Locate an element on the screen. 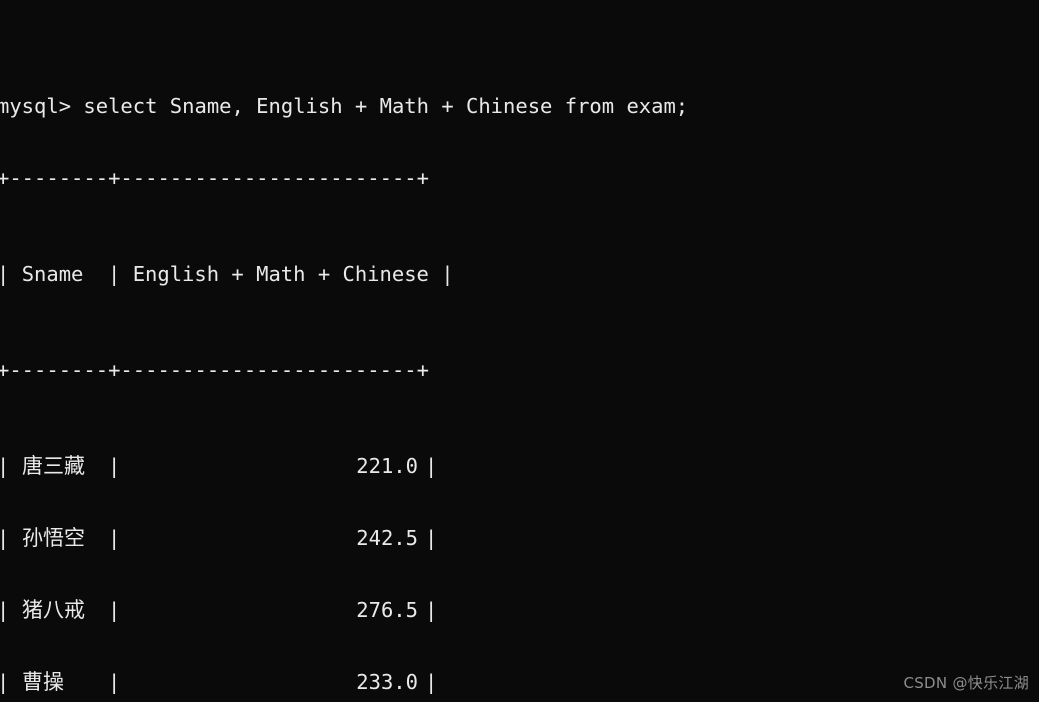 The image size is (1039, 702). table1-name: 曹操 is located at coordinates (43, 682).